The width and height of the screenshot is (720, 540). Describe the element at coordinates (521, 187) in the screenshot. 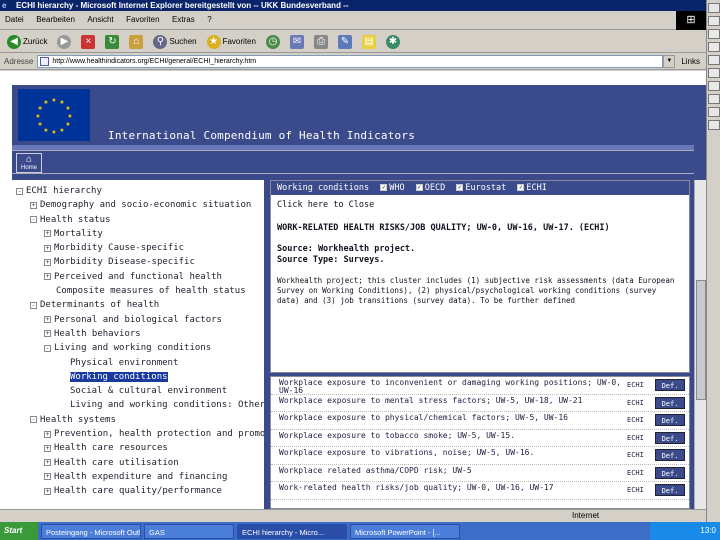

I see `filter-echi-checkbox: ✓` at that location.